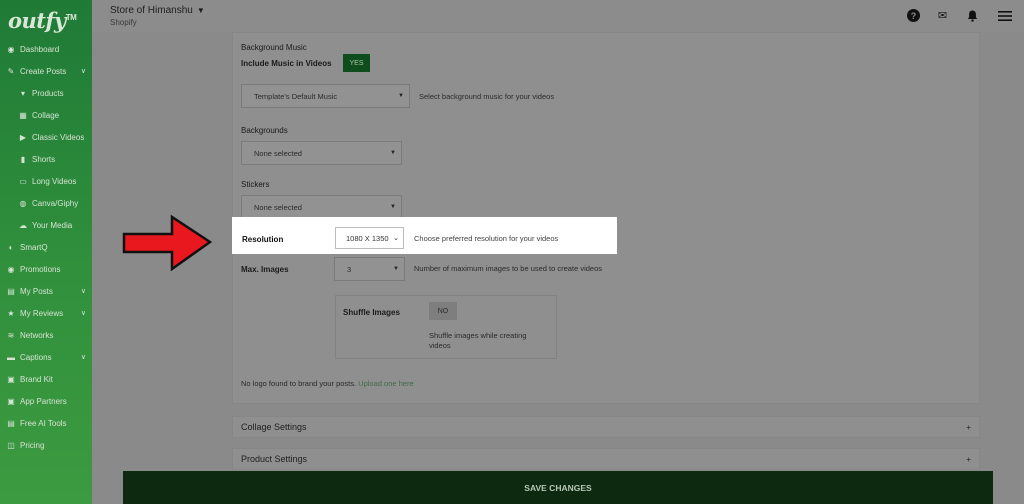 This screenshot has width=1024, height=504. I want to click on sidebar-item-pricing: ◫ Pricing, so click(46, 445).